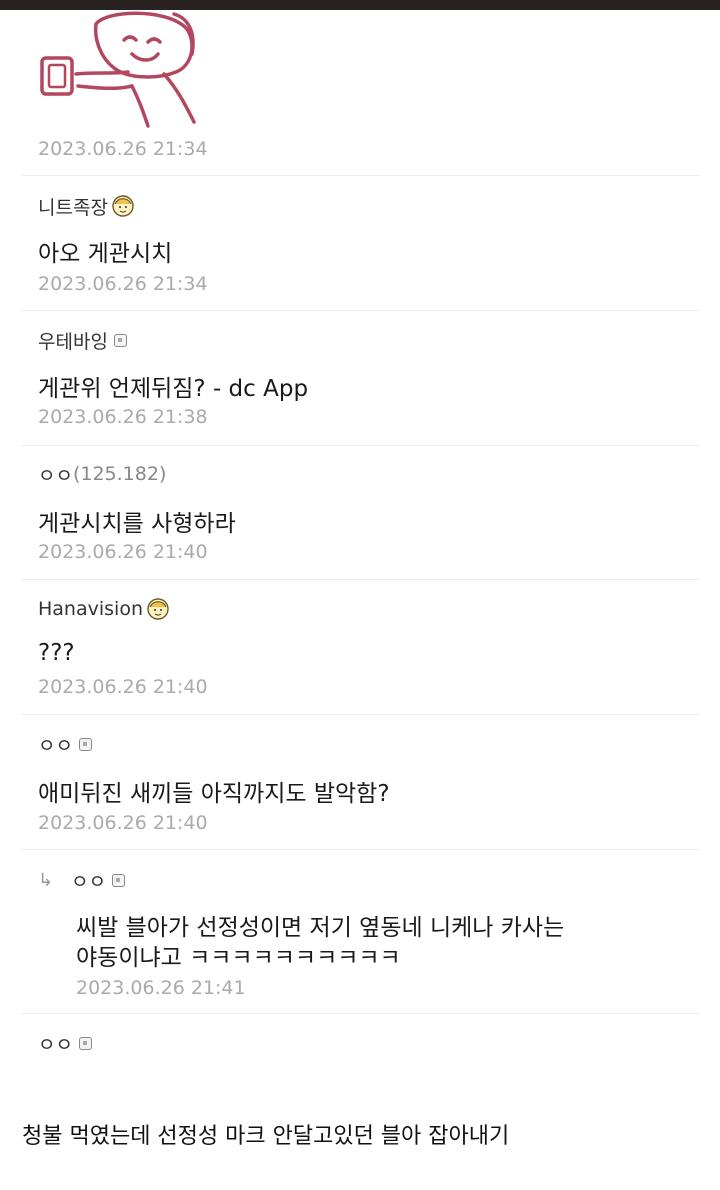 The width and height of the screenshot is (720, 1190). I want to click on comment-ip: (125.182), so click(119, 474).